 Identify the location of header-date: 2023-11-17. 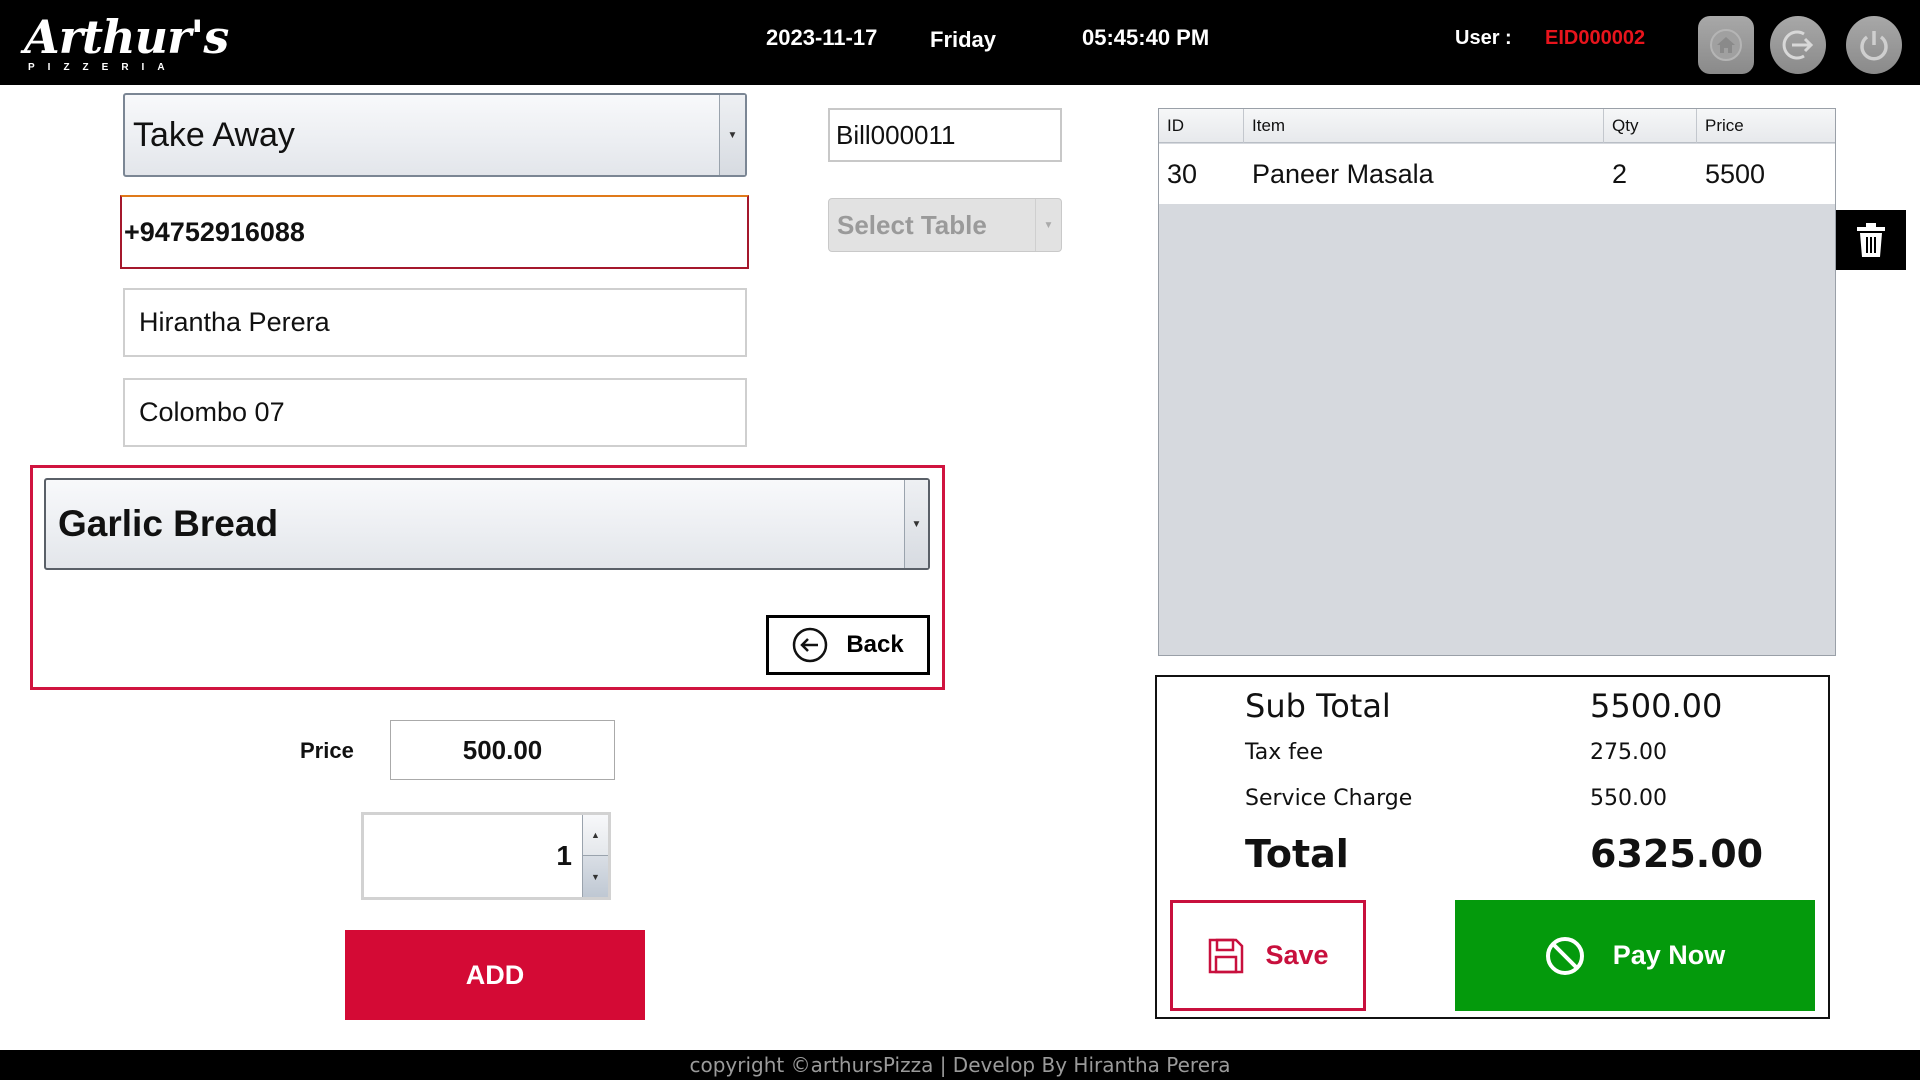
(822, 37).